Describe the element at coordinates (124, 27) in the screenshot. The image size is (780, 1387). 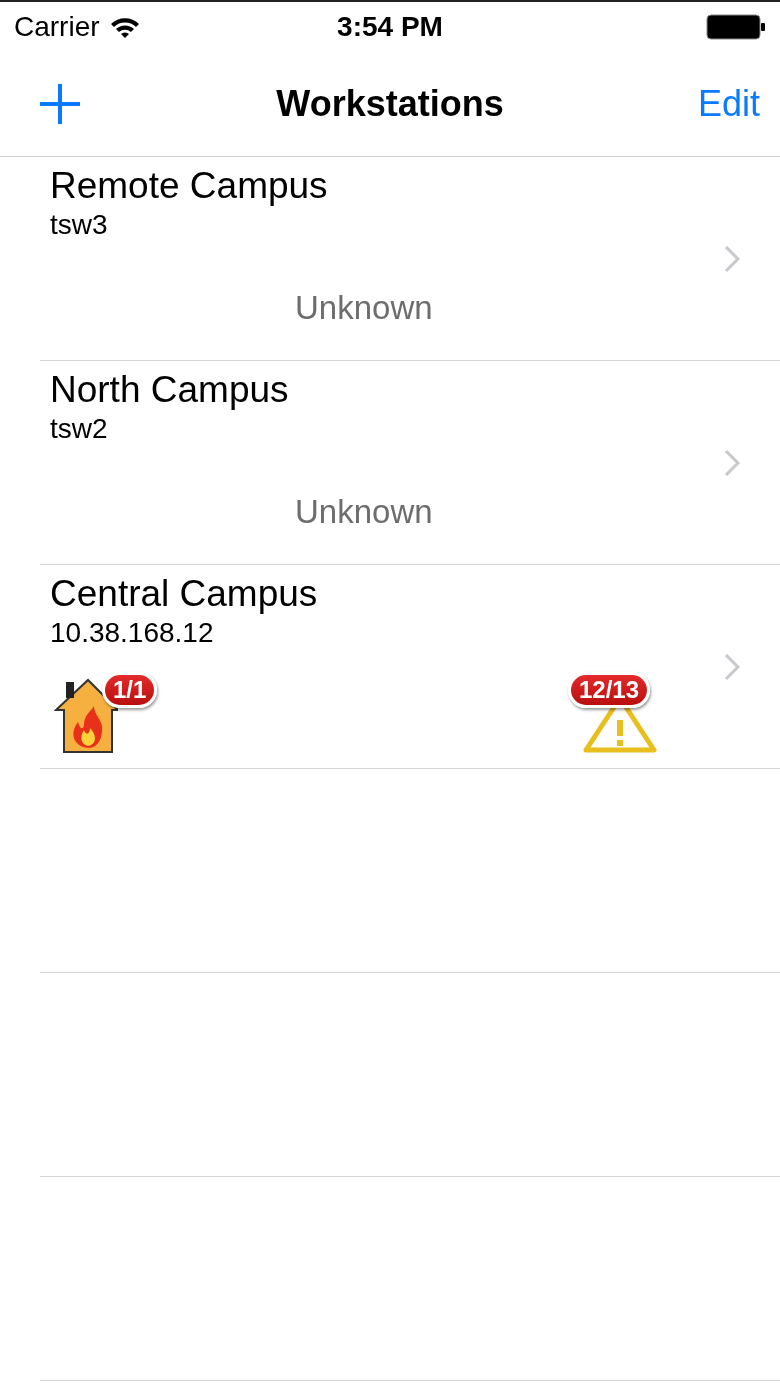
I see `wifi-icon` at that location.